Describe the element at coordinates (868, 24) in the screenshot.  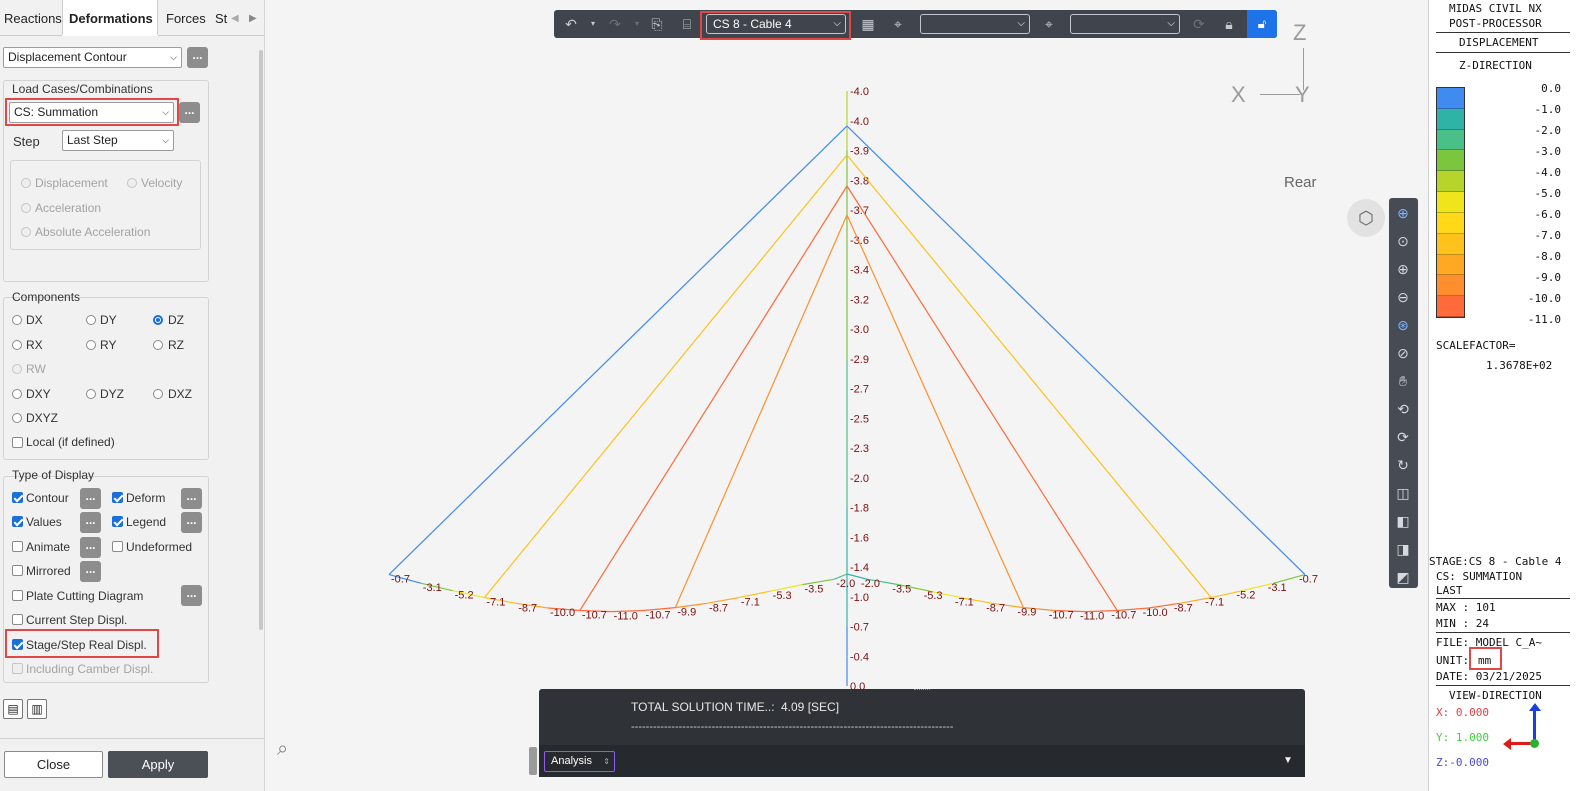
I see `stage-table-icon: ▦` at that location.